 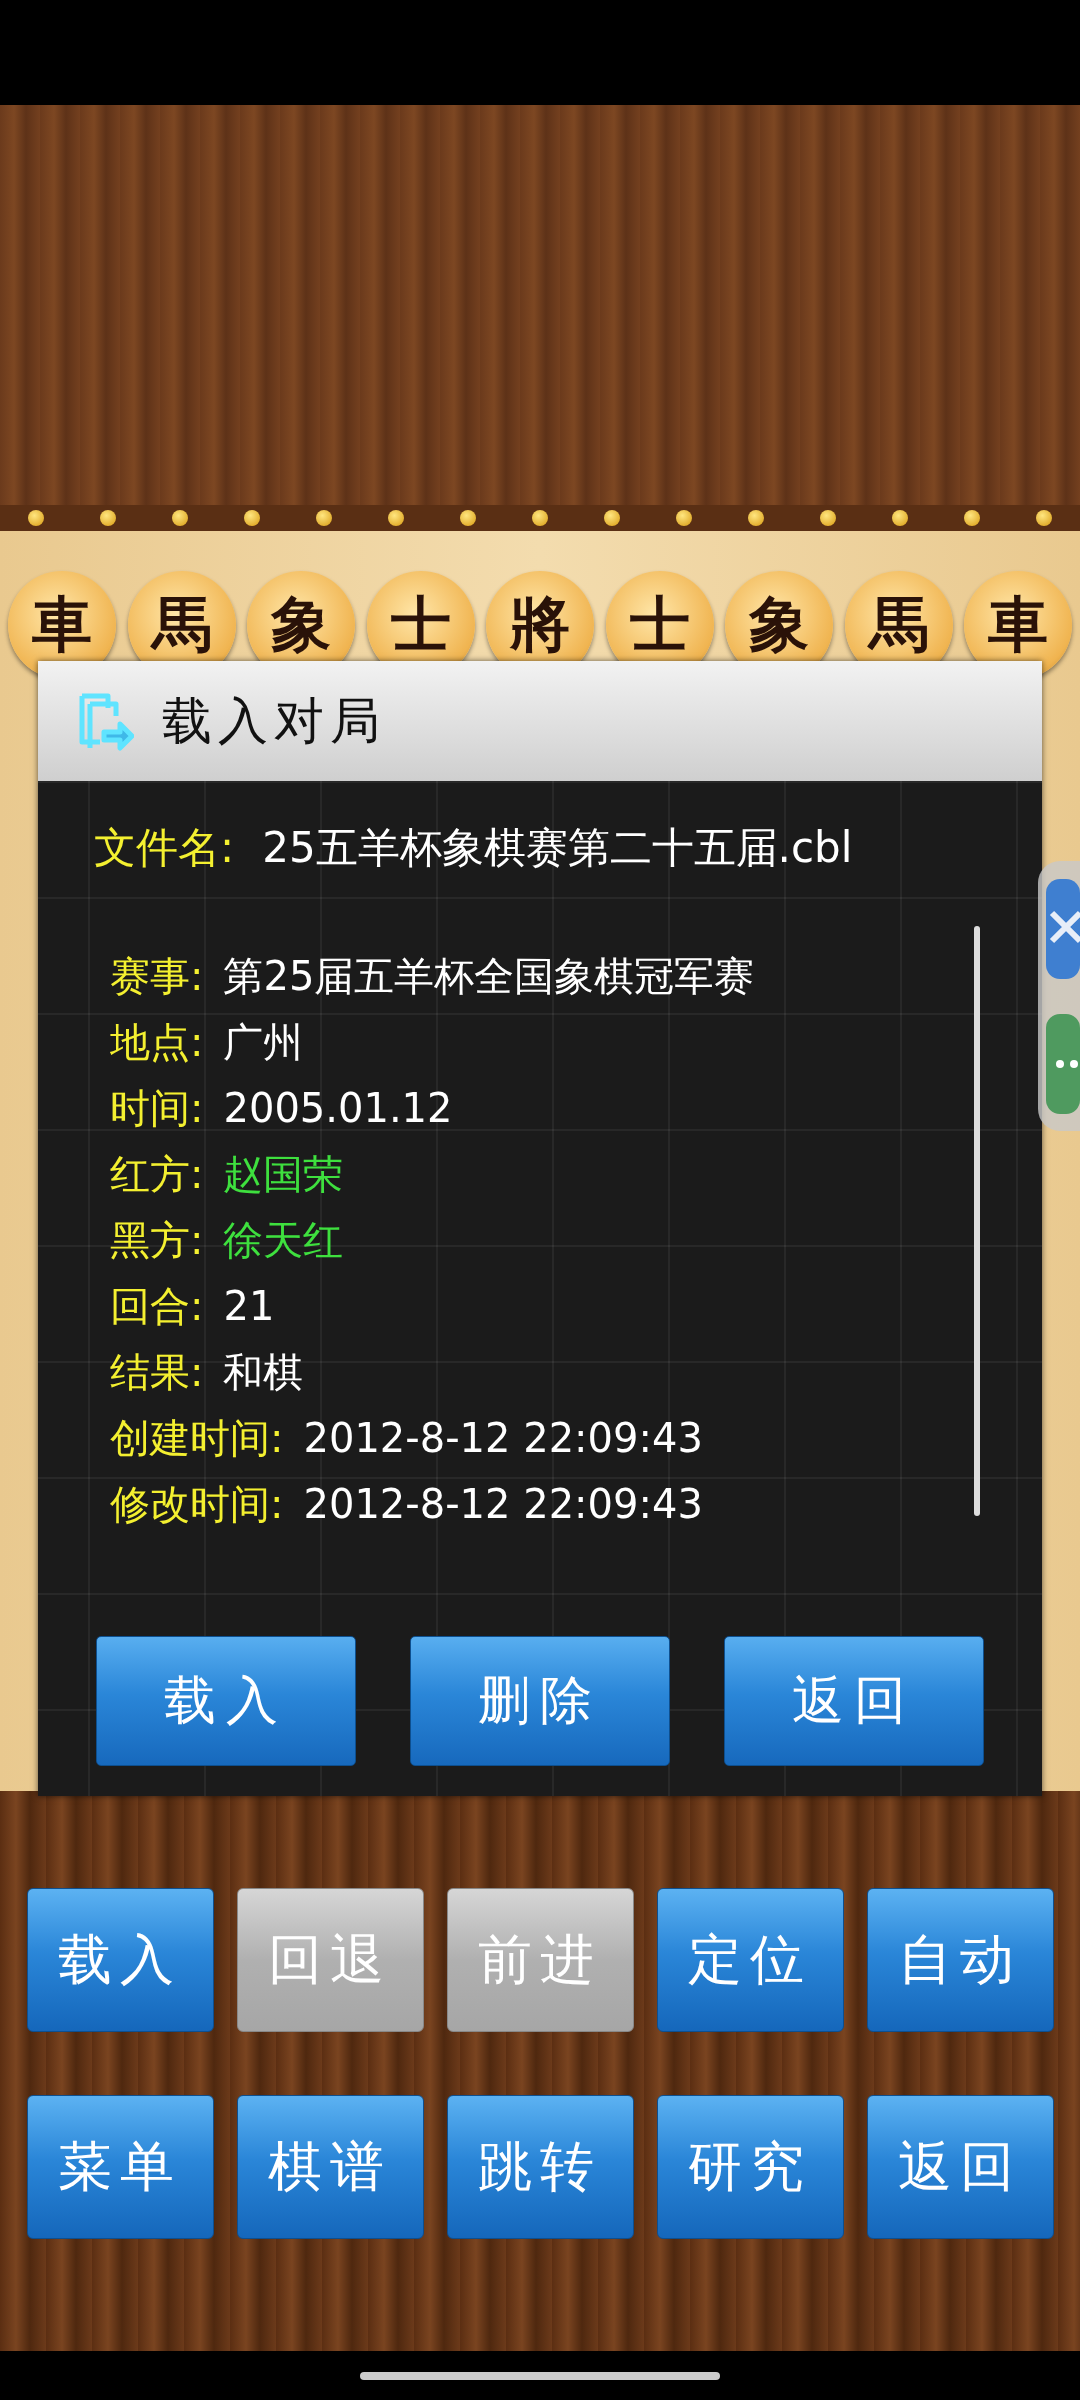 What do you see at coordinates (854, 1701) in the screenshot?
I see `dialog-button: 返回` at bounding box center [854, 1701].